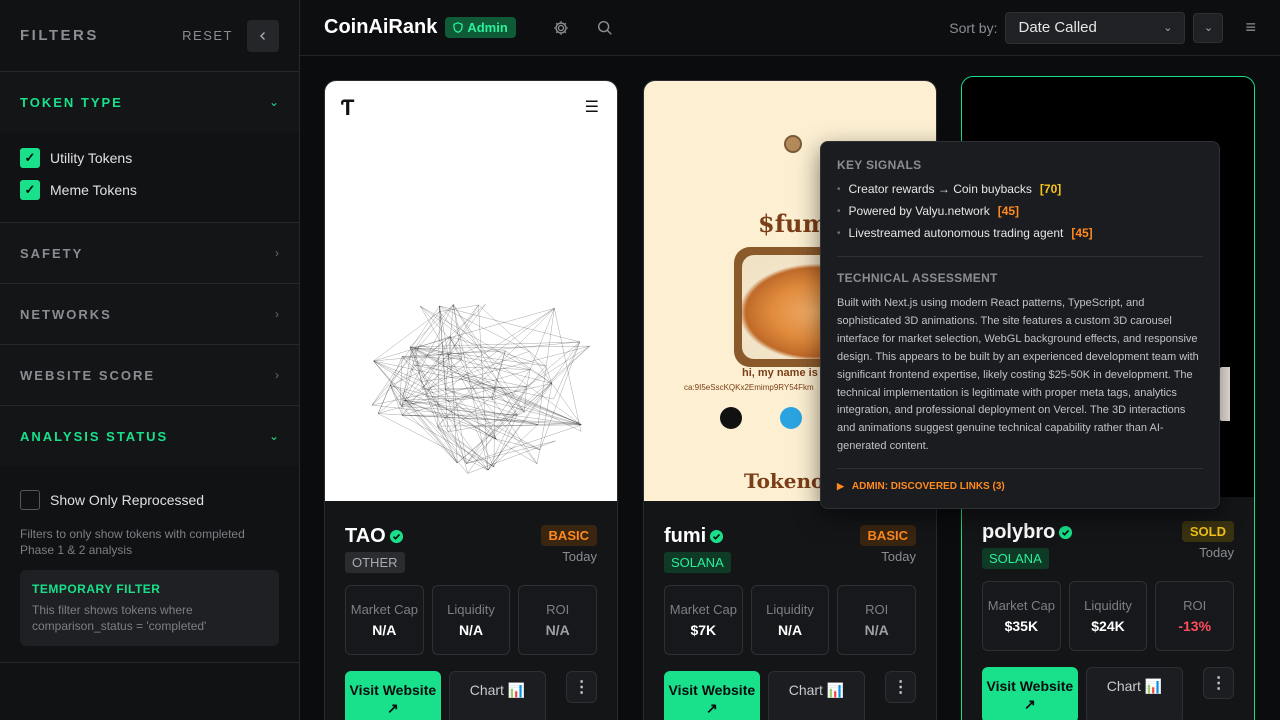 The image size is (1280, 720). I want to click on coin-icon, so click(793, 144).